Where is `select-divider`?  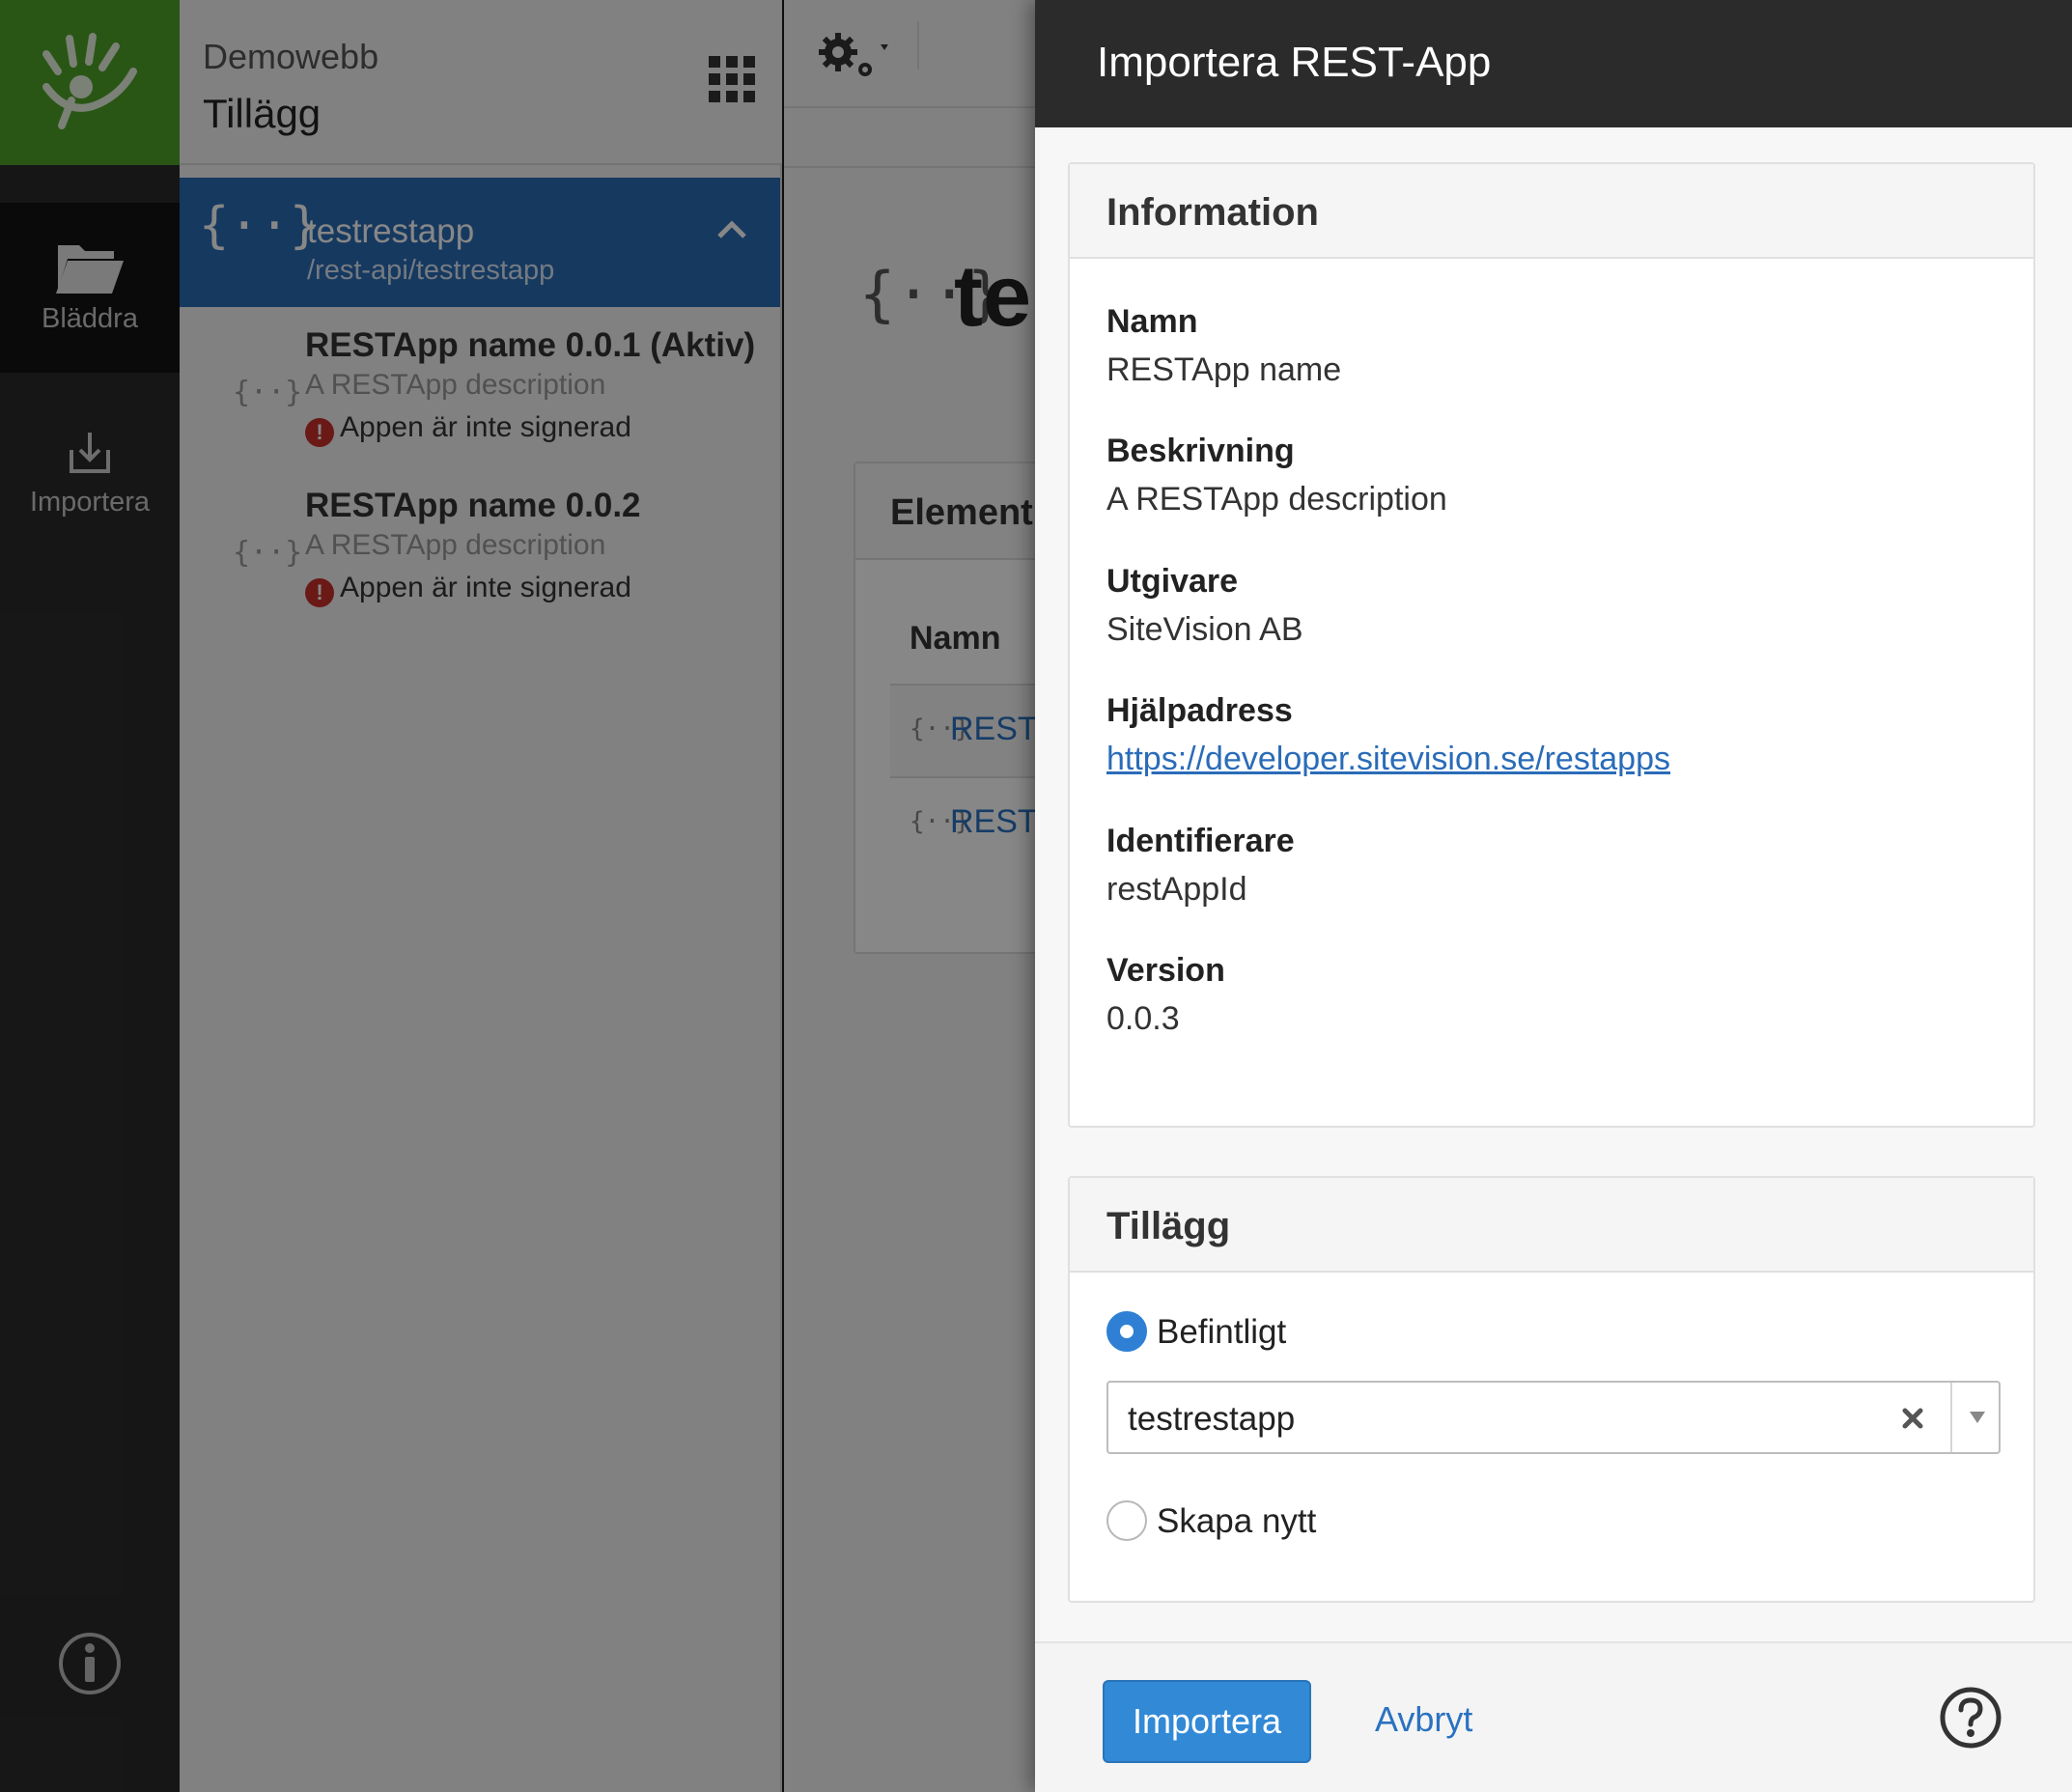 select-divider is located at coordinates (1951, 1418).